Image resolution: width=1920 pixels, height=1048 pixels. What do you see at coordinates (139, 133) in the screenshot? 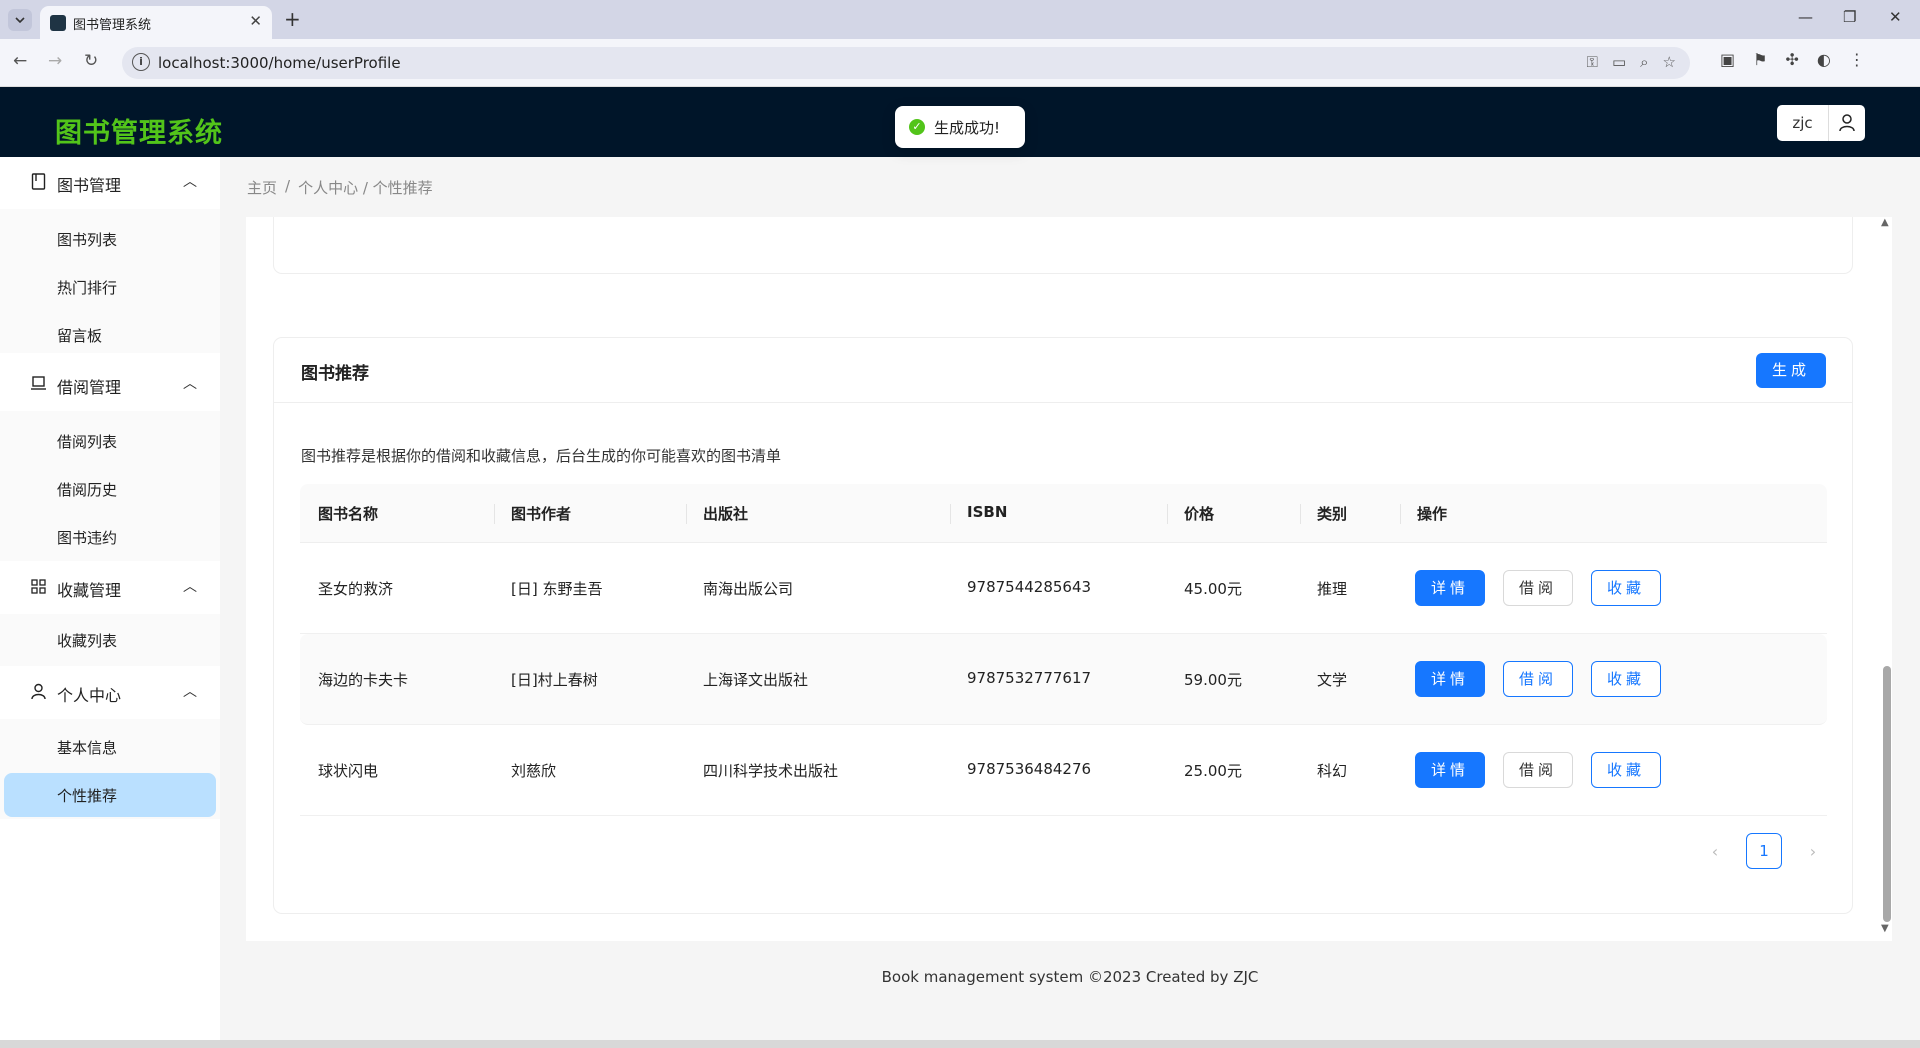
I see `app-logo: 图书管理系统` at bounding box center [139, 133].